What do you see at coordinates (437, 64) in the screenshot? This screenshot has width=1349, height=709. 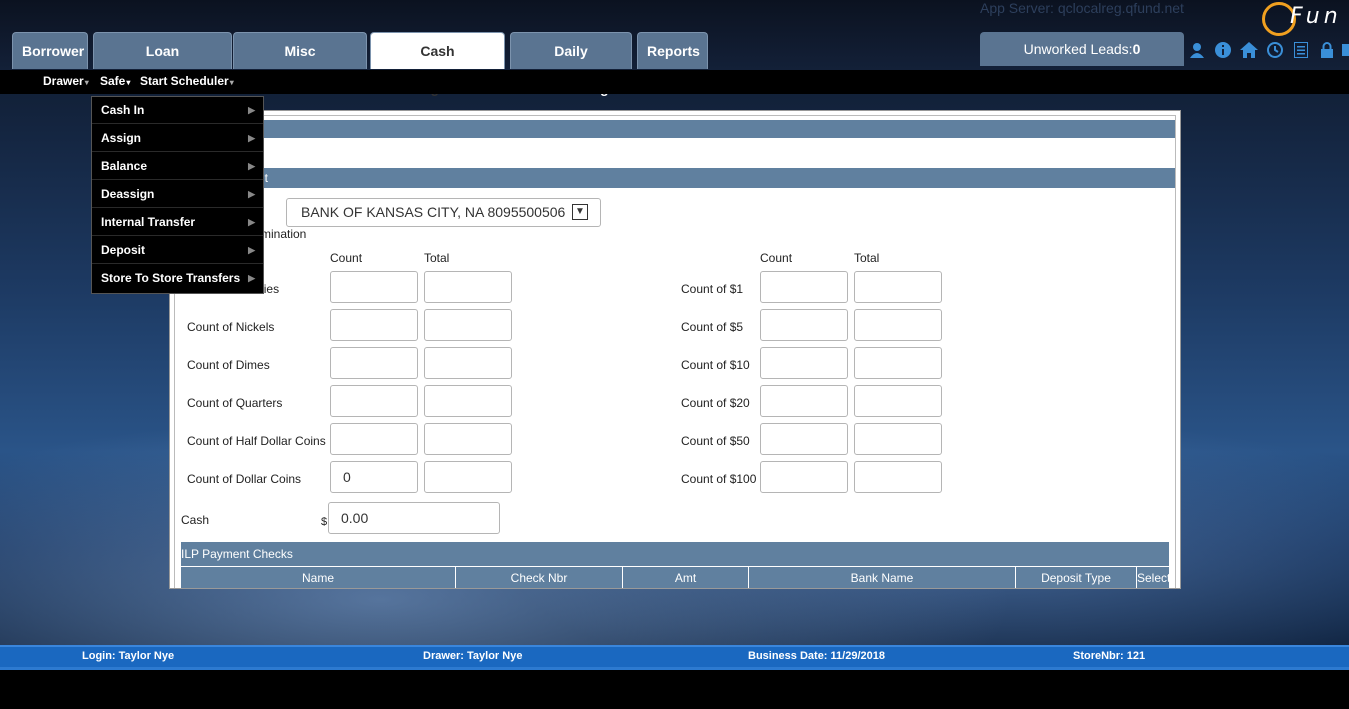 I see `tab-cash-management: Cash Management` at bounding box center [437, 64].